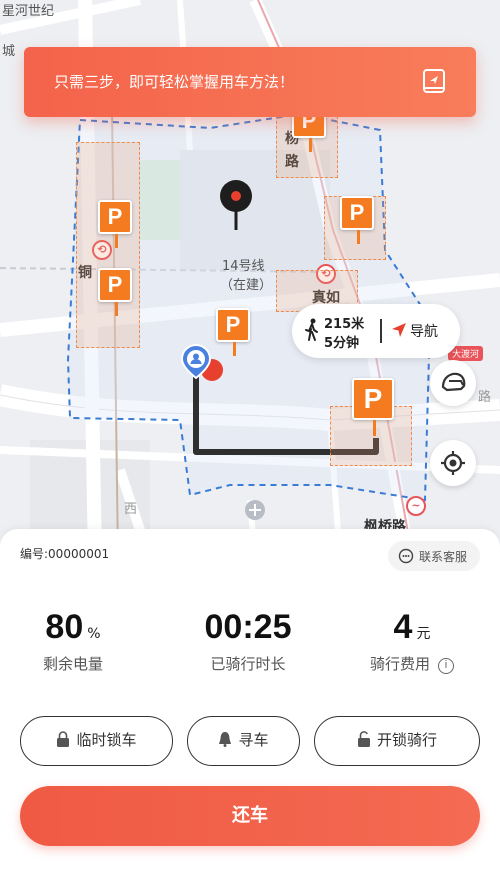 The height and width of the screenshot is (889, 500). I want to click on destination-pin-icon, so click(236, 205).